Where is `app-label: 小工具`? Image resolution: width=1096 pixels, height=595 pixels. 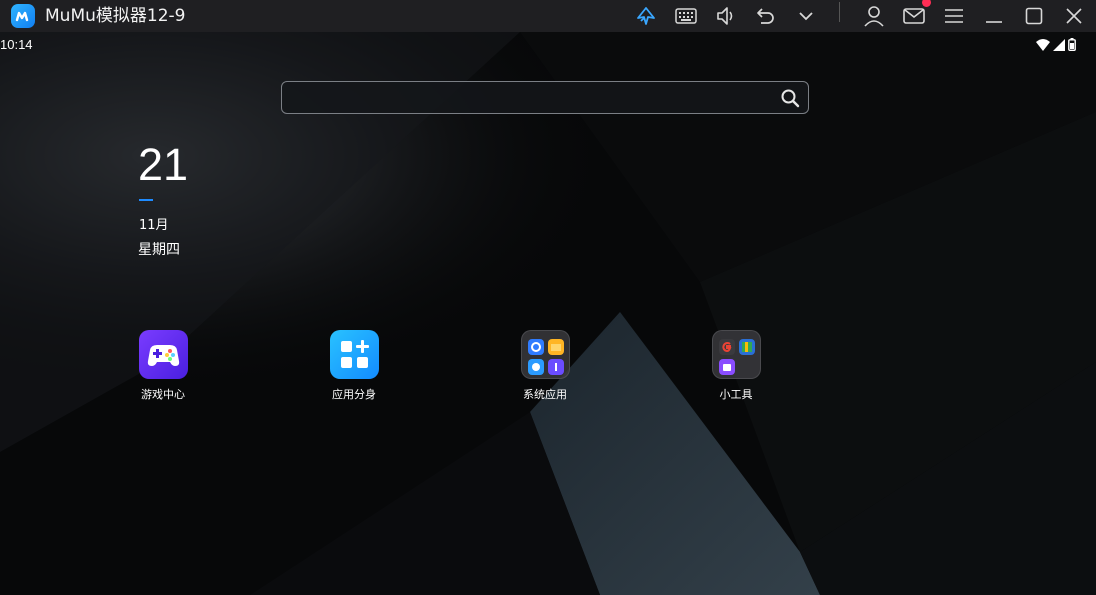 app-label: 小工具 is located at coordinates (736, 394).